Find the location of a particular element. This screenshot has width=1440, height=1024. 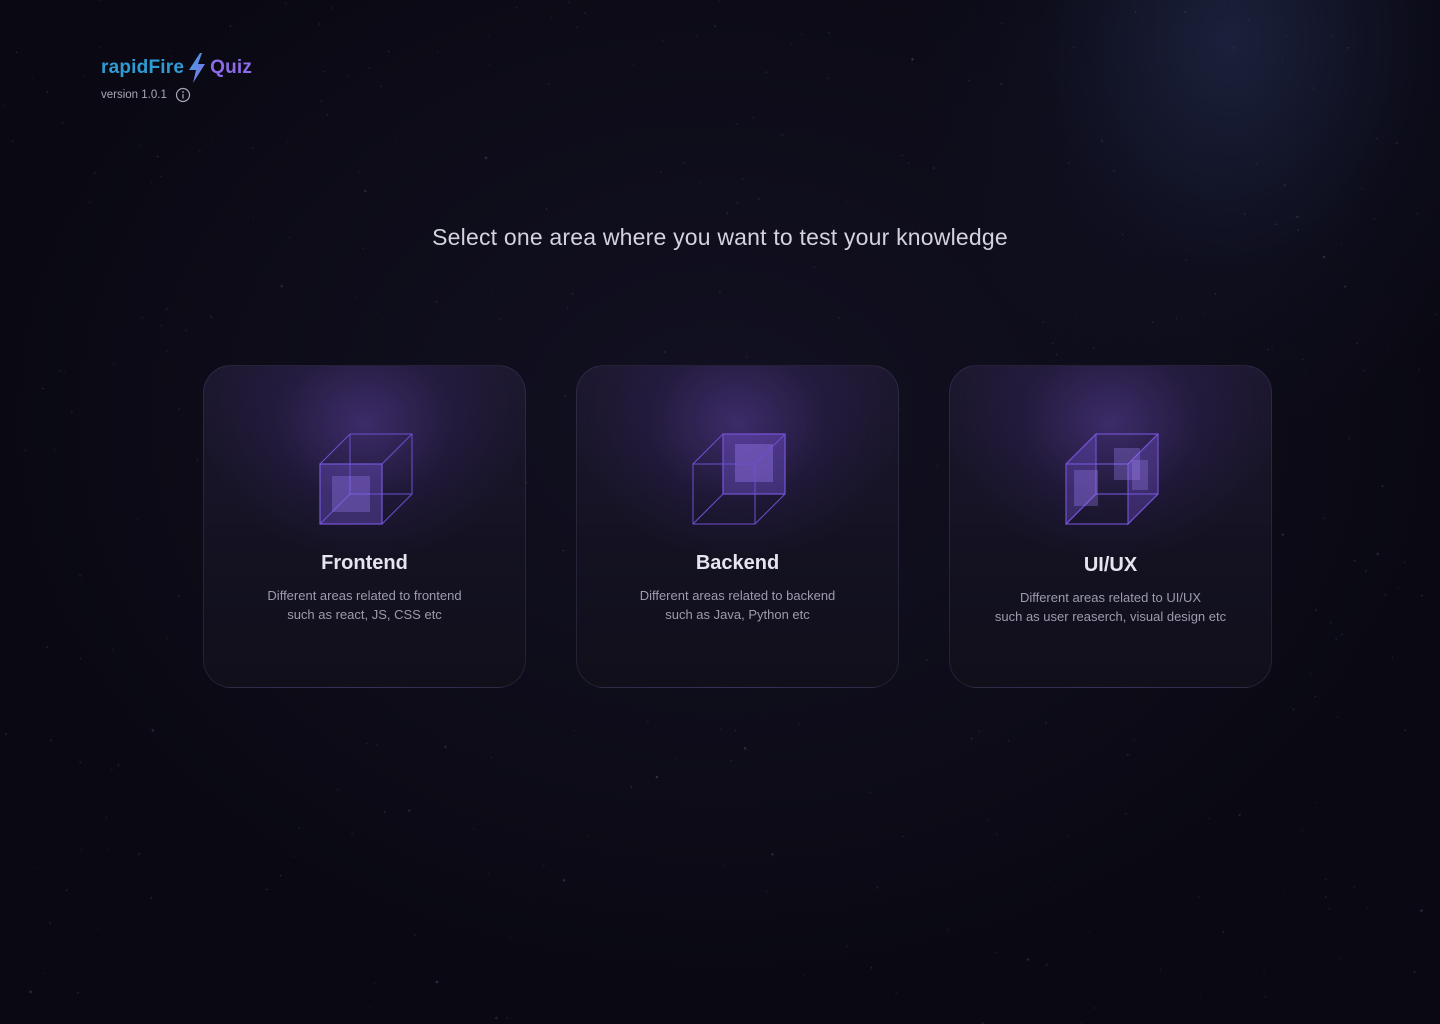

card-description-line-1: Different areas related to UI/UX is located at coordinates (1110, 597).